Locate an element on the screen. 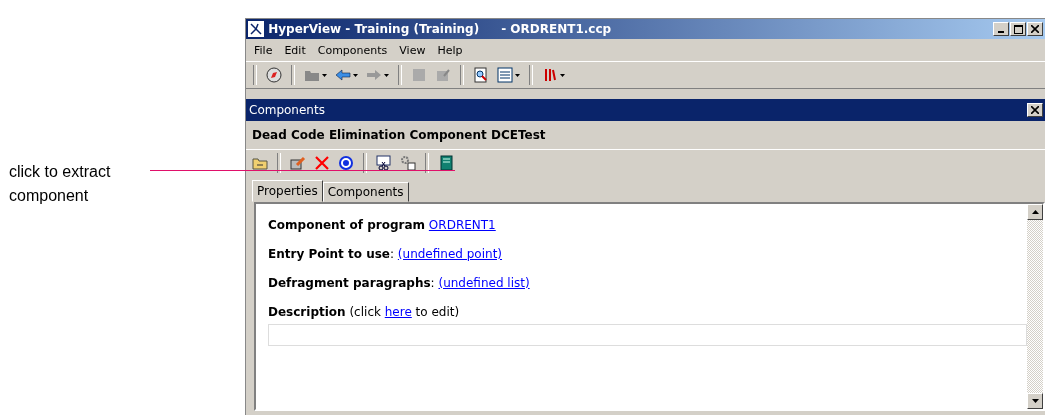 Image resolution: width=1045 pixels, height=415 pixels. forward-arrow-icon is located at coordinates (374, 75).